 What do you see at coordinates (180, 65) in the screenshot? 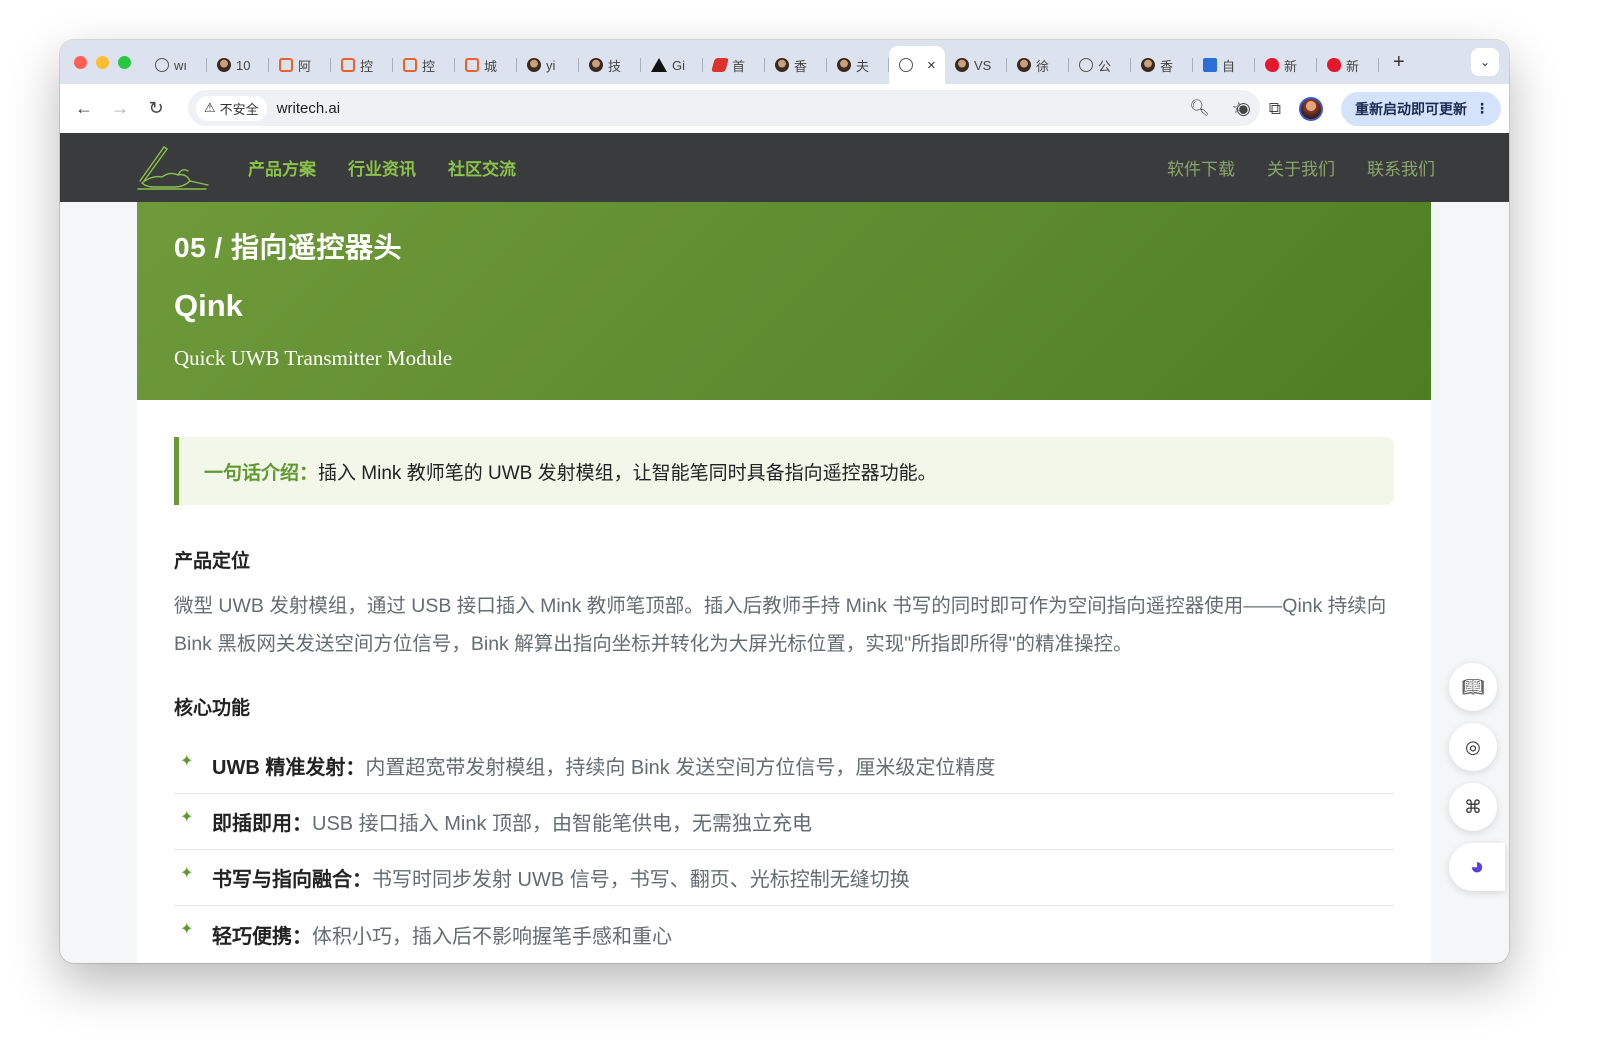
I see `tab-label: wı` at bounding box center [180, 65].